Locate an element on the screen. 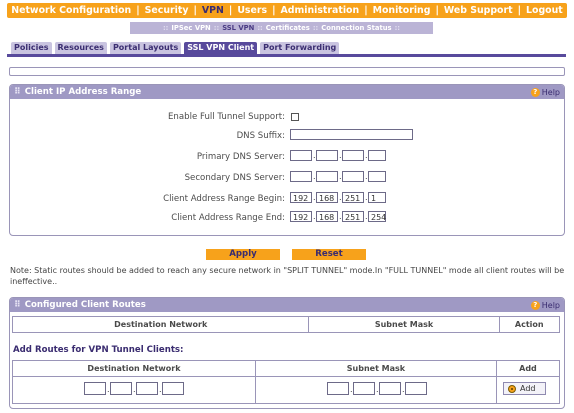 The height and width of the screenshot is (413, 574). tab-resources: Resources is located at coordinates (80, 48).